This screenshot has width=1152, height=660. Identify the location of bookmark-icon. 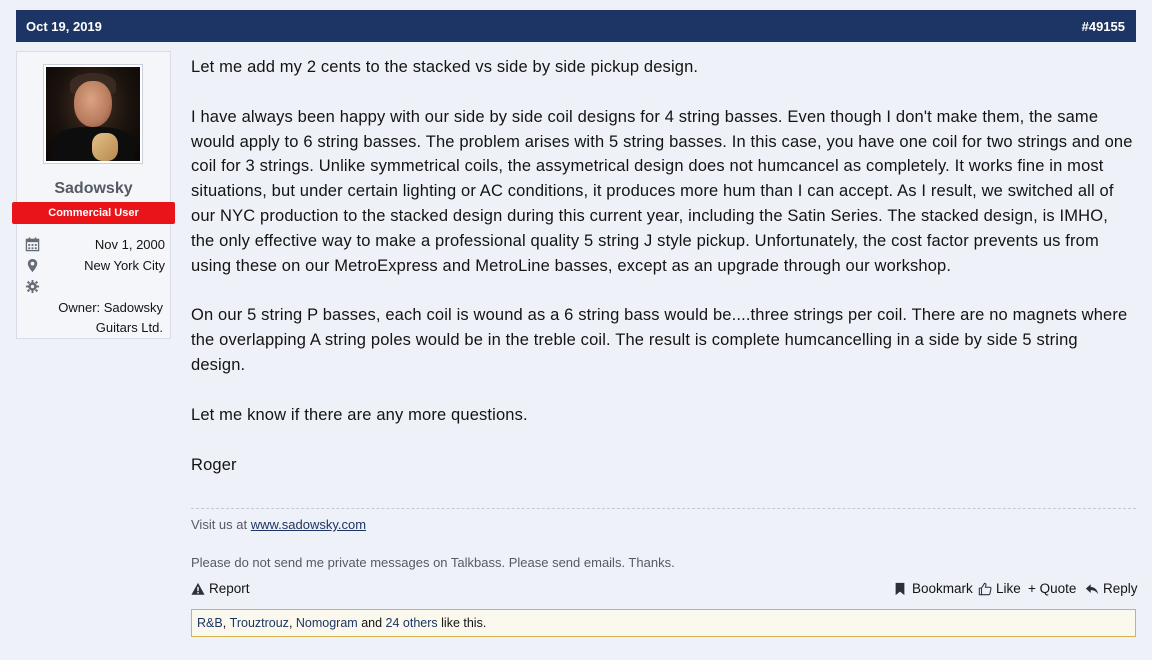
(901, 589).